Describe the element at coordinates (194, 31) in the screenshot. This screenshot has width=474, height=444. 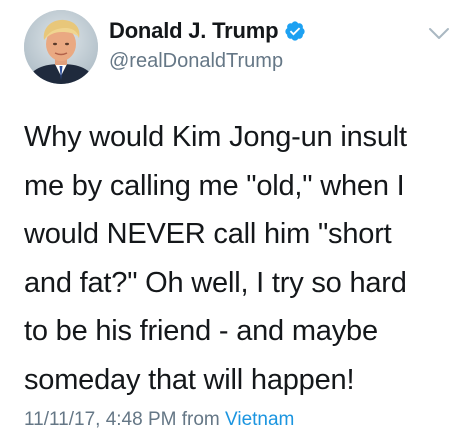
I see `display-name: Donald J. Trump` at that location.